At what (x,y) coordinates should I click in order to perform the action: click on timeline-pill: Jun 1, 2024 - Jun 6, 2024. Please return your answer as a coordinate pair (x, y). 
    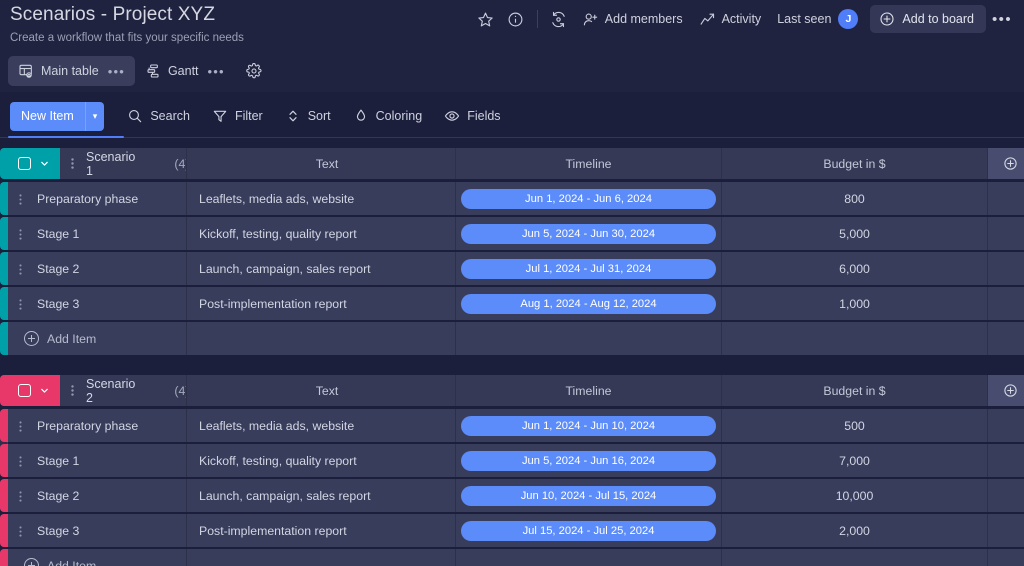
    Looking at the image, I should click on (588, 198).